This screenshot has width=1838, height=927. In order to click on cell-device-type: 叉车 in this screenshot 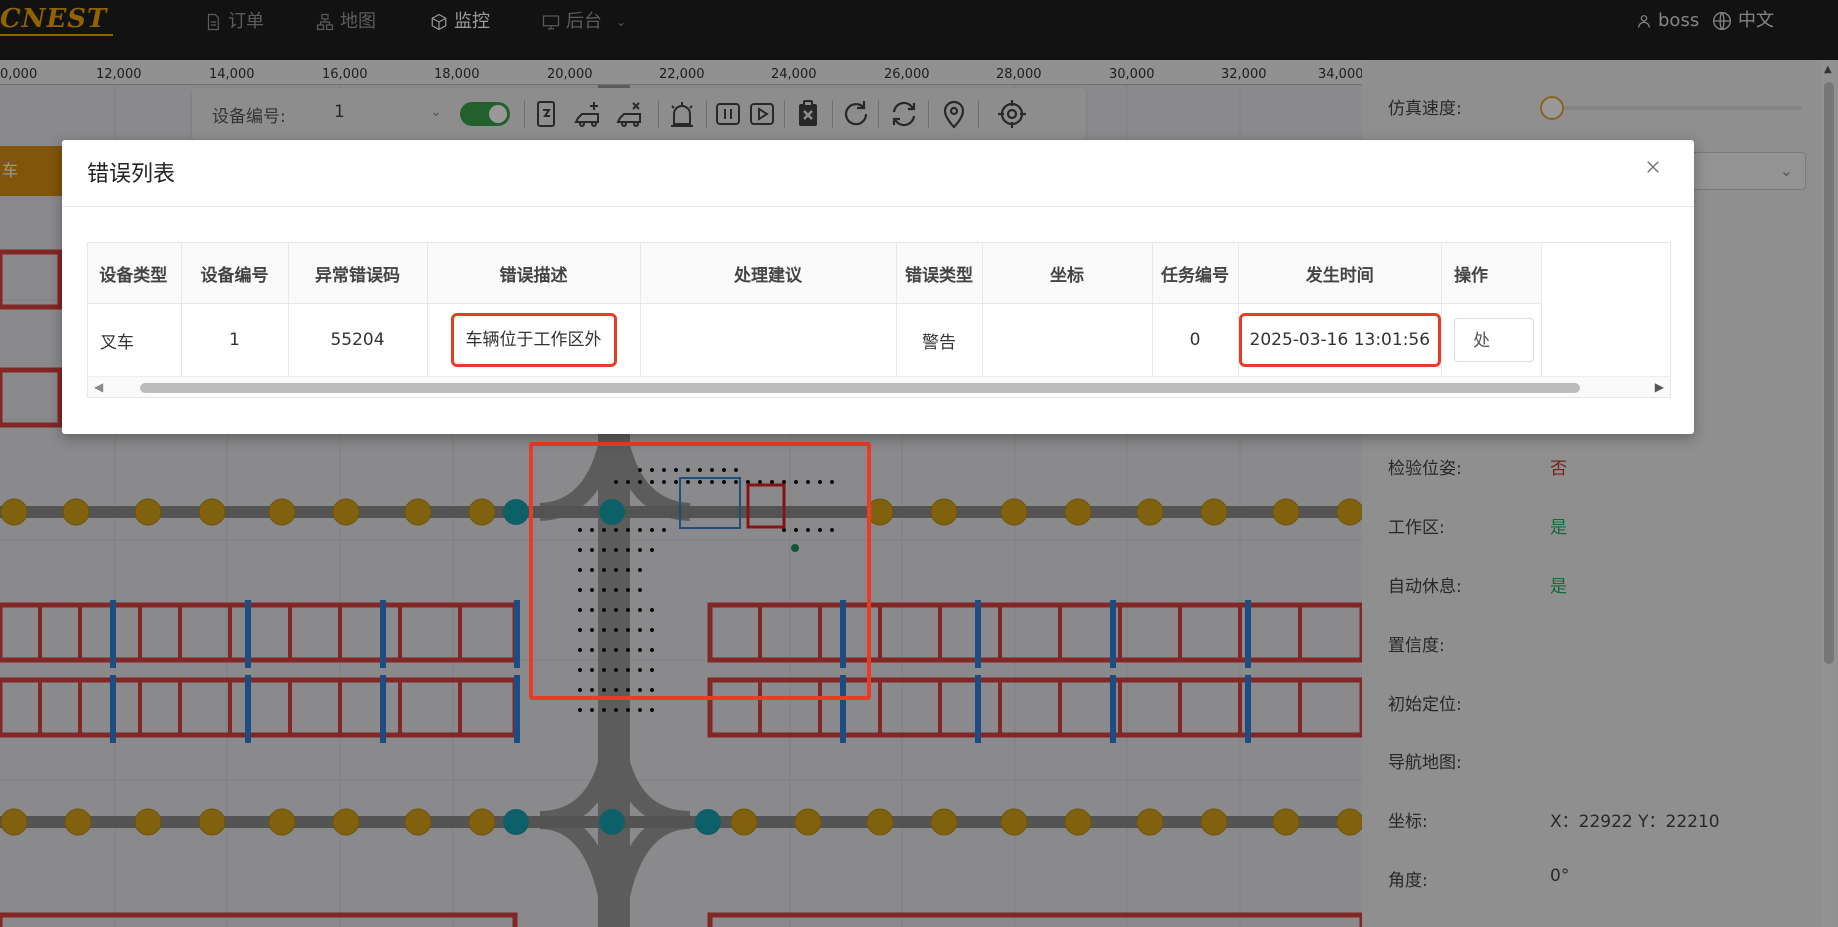, I will do `click(135, 339)`.